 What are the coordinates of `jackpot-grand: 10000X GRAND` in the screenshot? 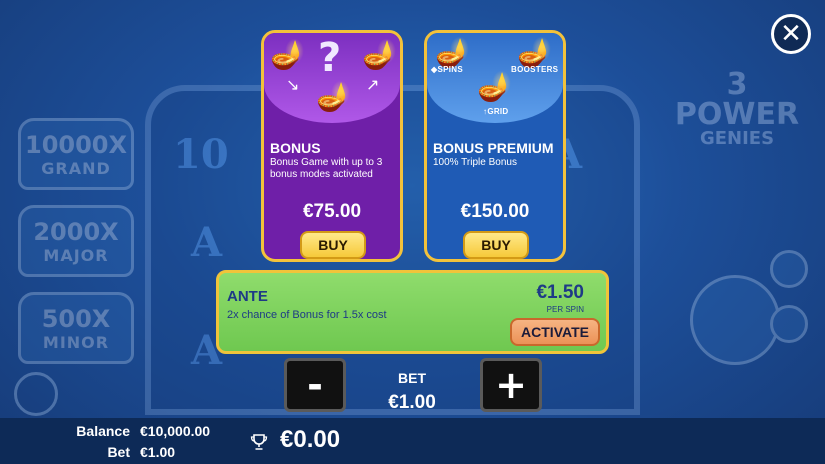 It's located at (76, 154).